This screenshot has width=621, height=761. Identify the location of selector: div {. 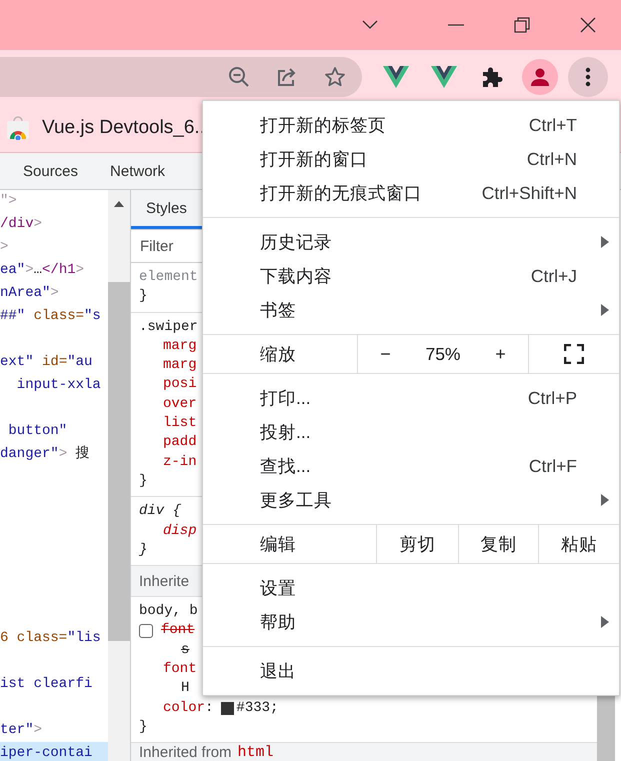
(160, 512).